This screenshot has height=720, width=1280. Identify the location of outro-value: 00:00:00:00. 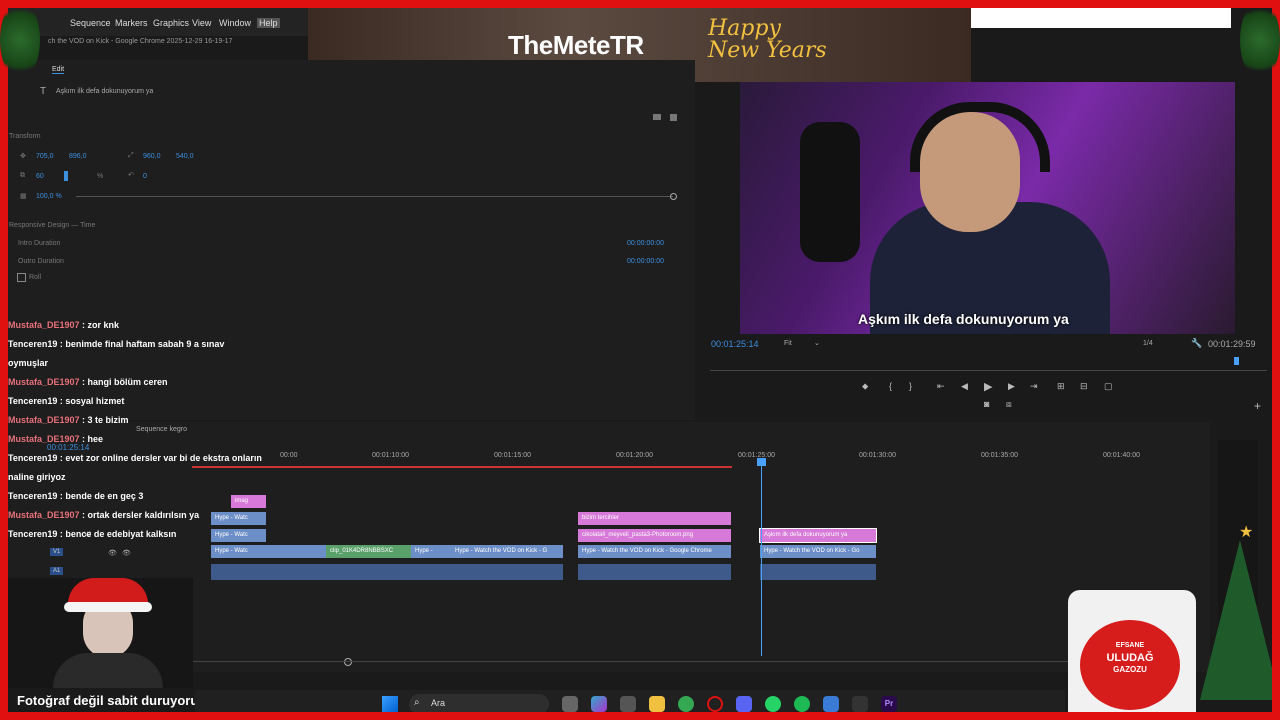
(645, 261).